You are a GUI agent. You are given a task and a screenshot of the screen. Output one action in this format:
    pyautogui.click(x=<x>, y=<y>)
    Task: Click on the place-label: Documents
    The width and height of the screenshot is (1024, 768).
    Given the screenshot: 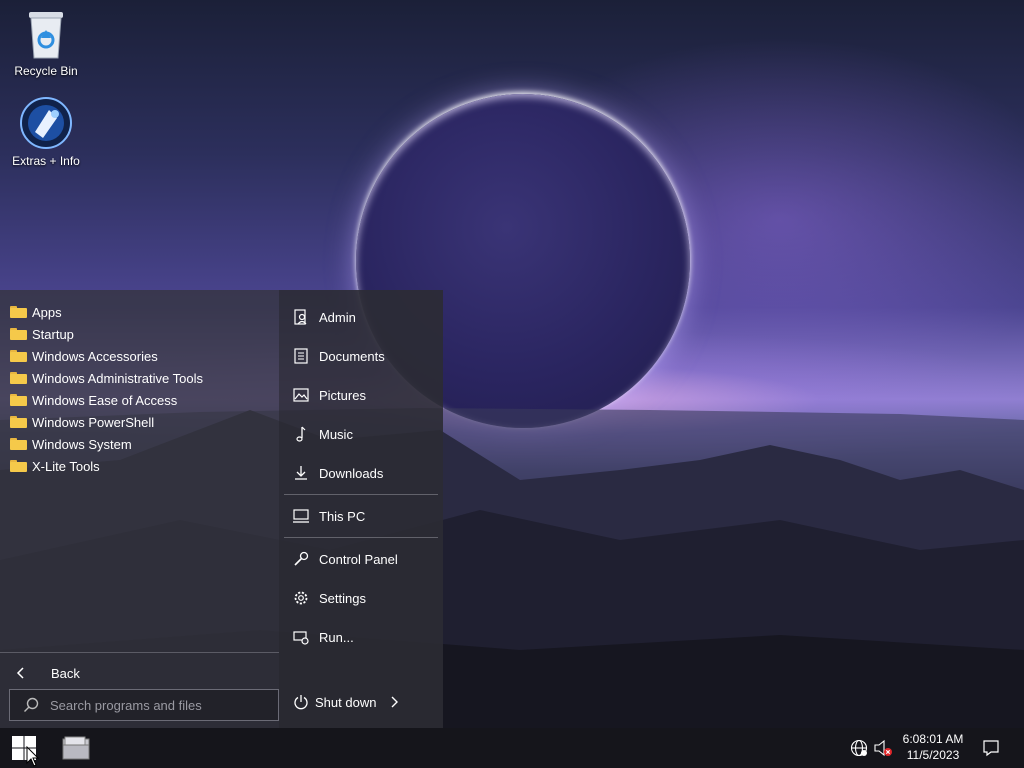 What is the action you would take?
    pyautogui.click(x=352, y=356)
    